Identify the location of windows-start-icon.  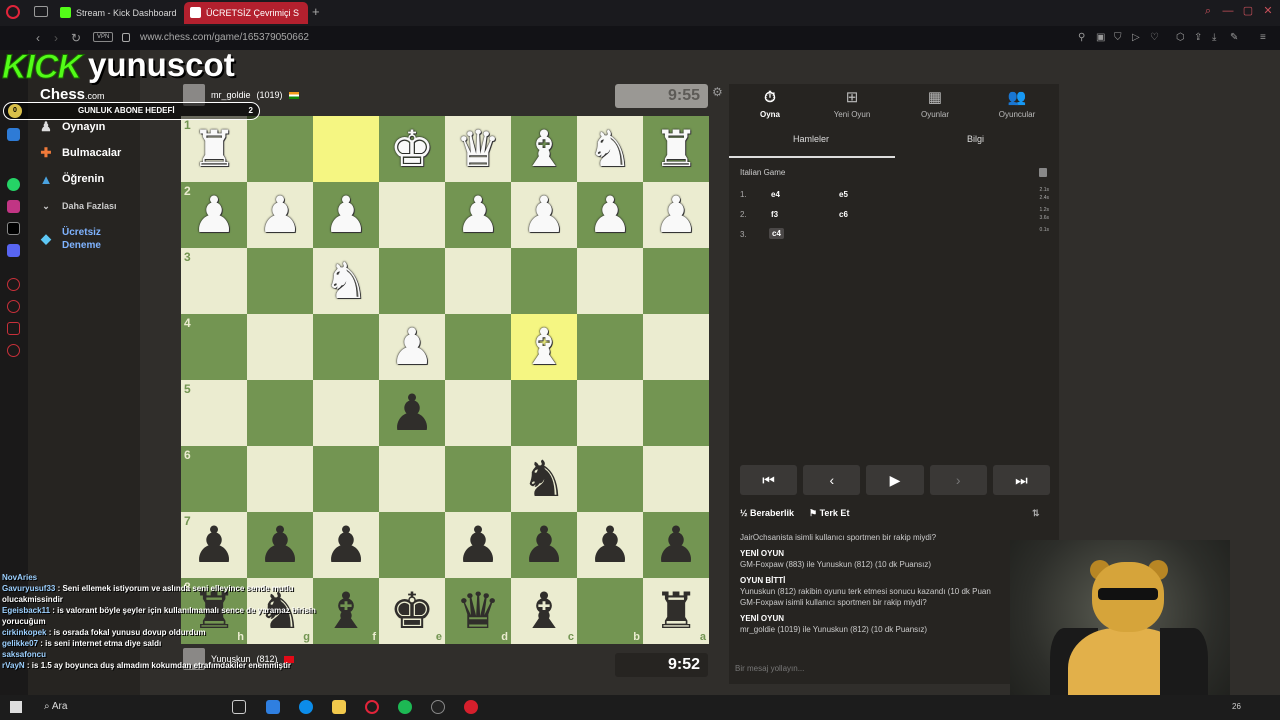
(16, 707).